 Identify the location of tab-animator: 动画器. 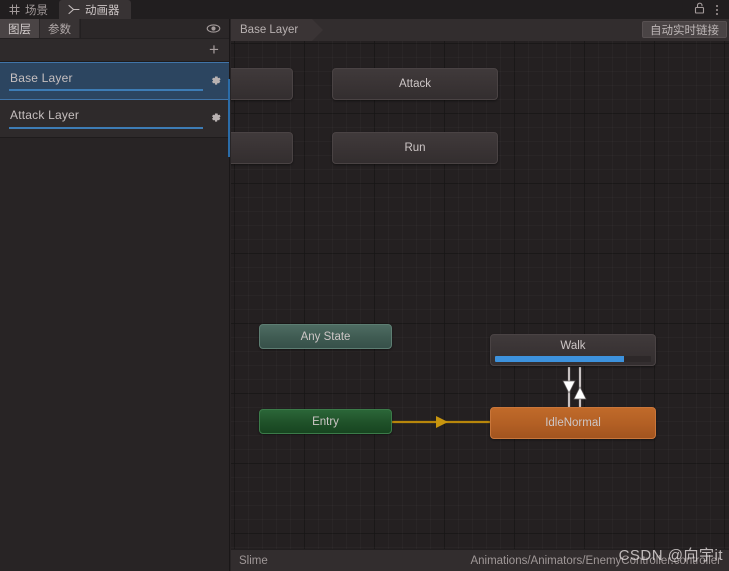
(95, 9).